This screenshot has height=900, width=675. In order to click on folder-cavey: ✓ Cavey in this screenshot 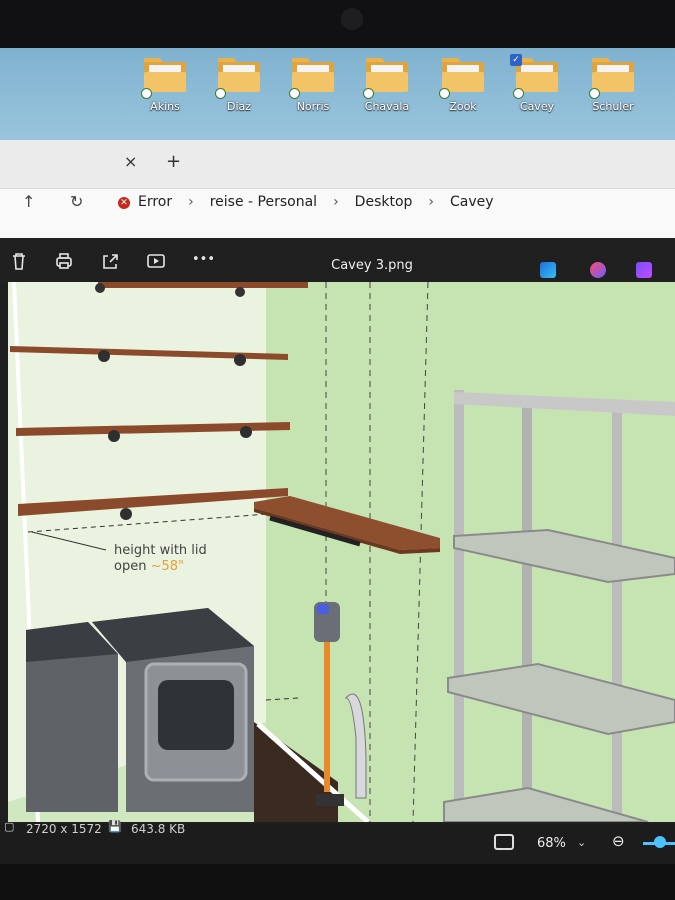, I will do `click(537, 83)`.